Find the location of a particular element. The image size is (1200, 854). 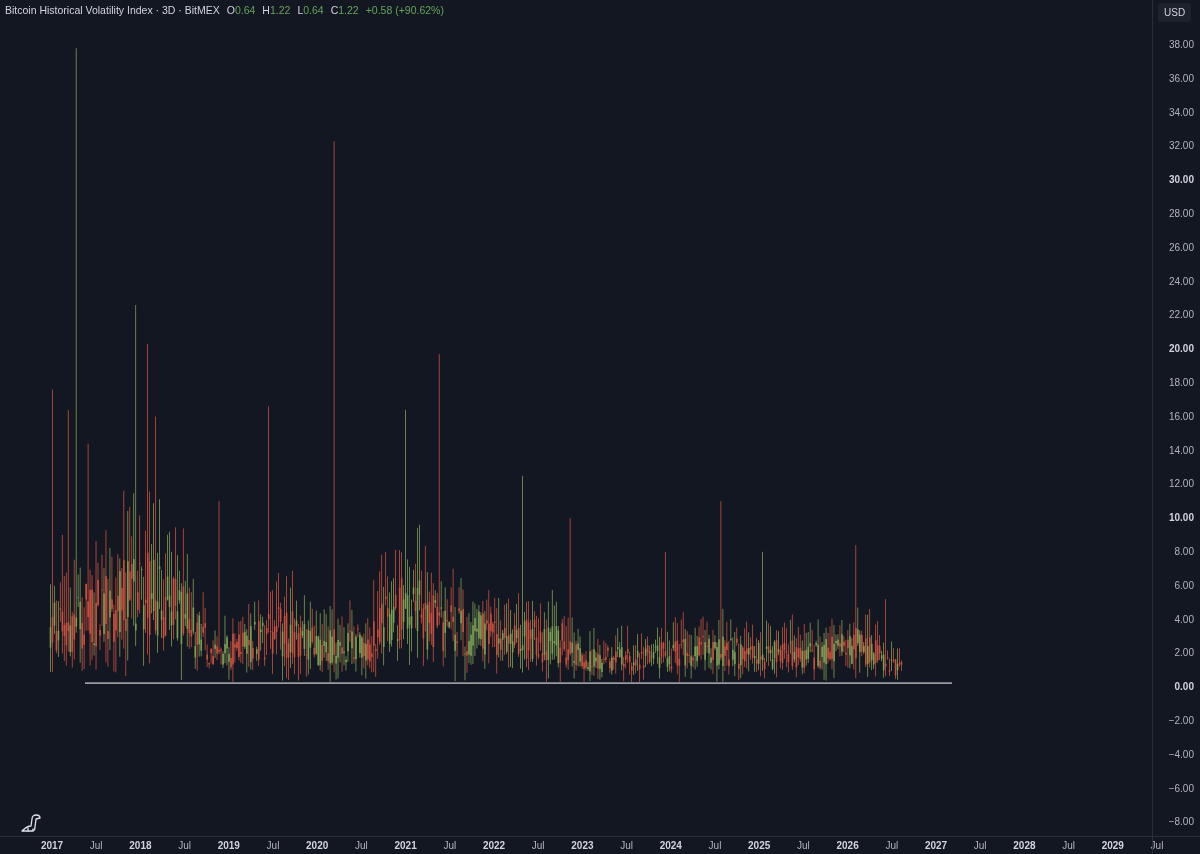

time-tick-label: 2017 is located at coordinates (52, 846).